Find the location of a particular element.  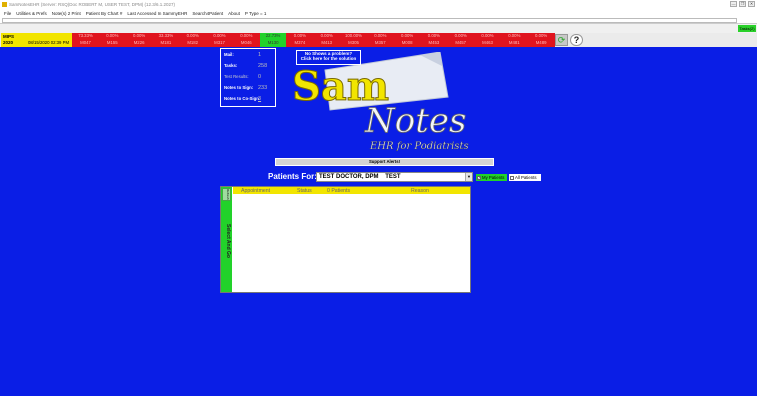

mips-metric: 0.00% M463 is located at coordinates (487, 40).